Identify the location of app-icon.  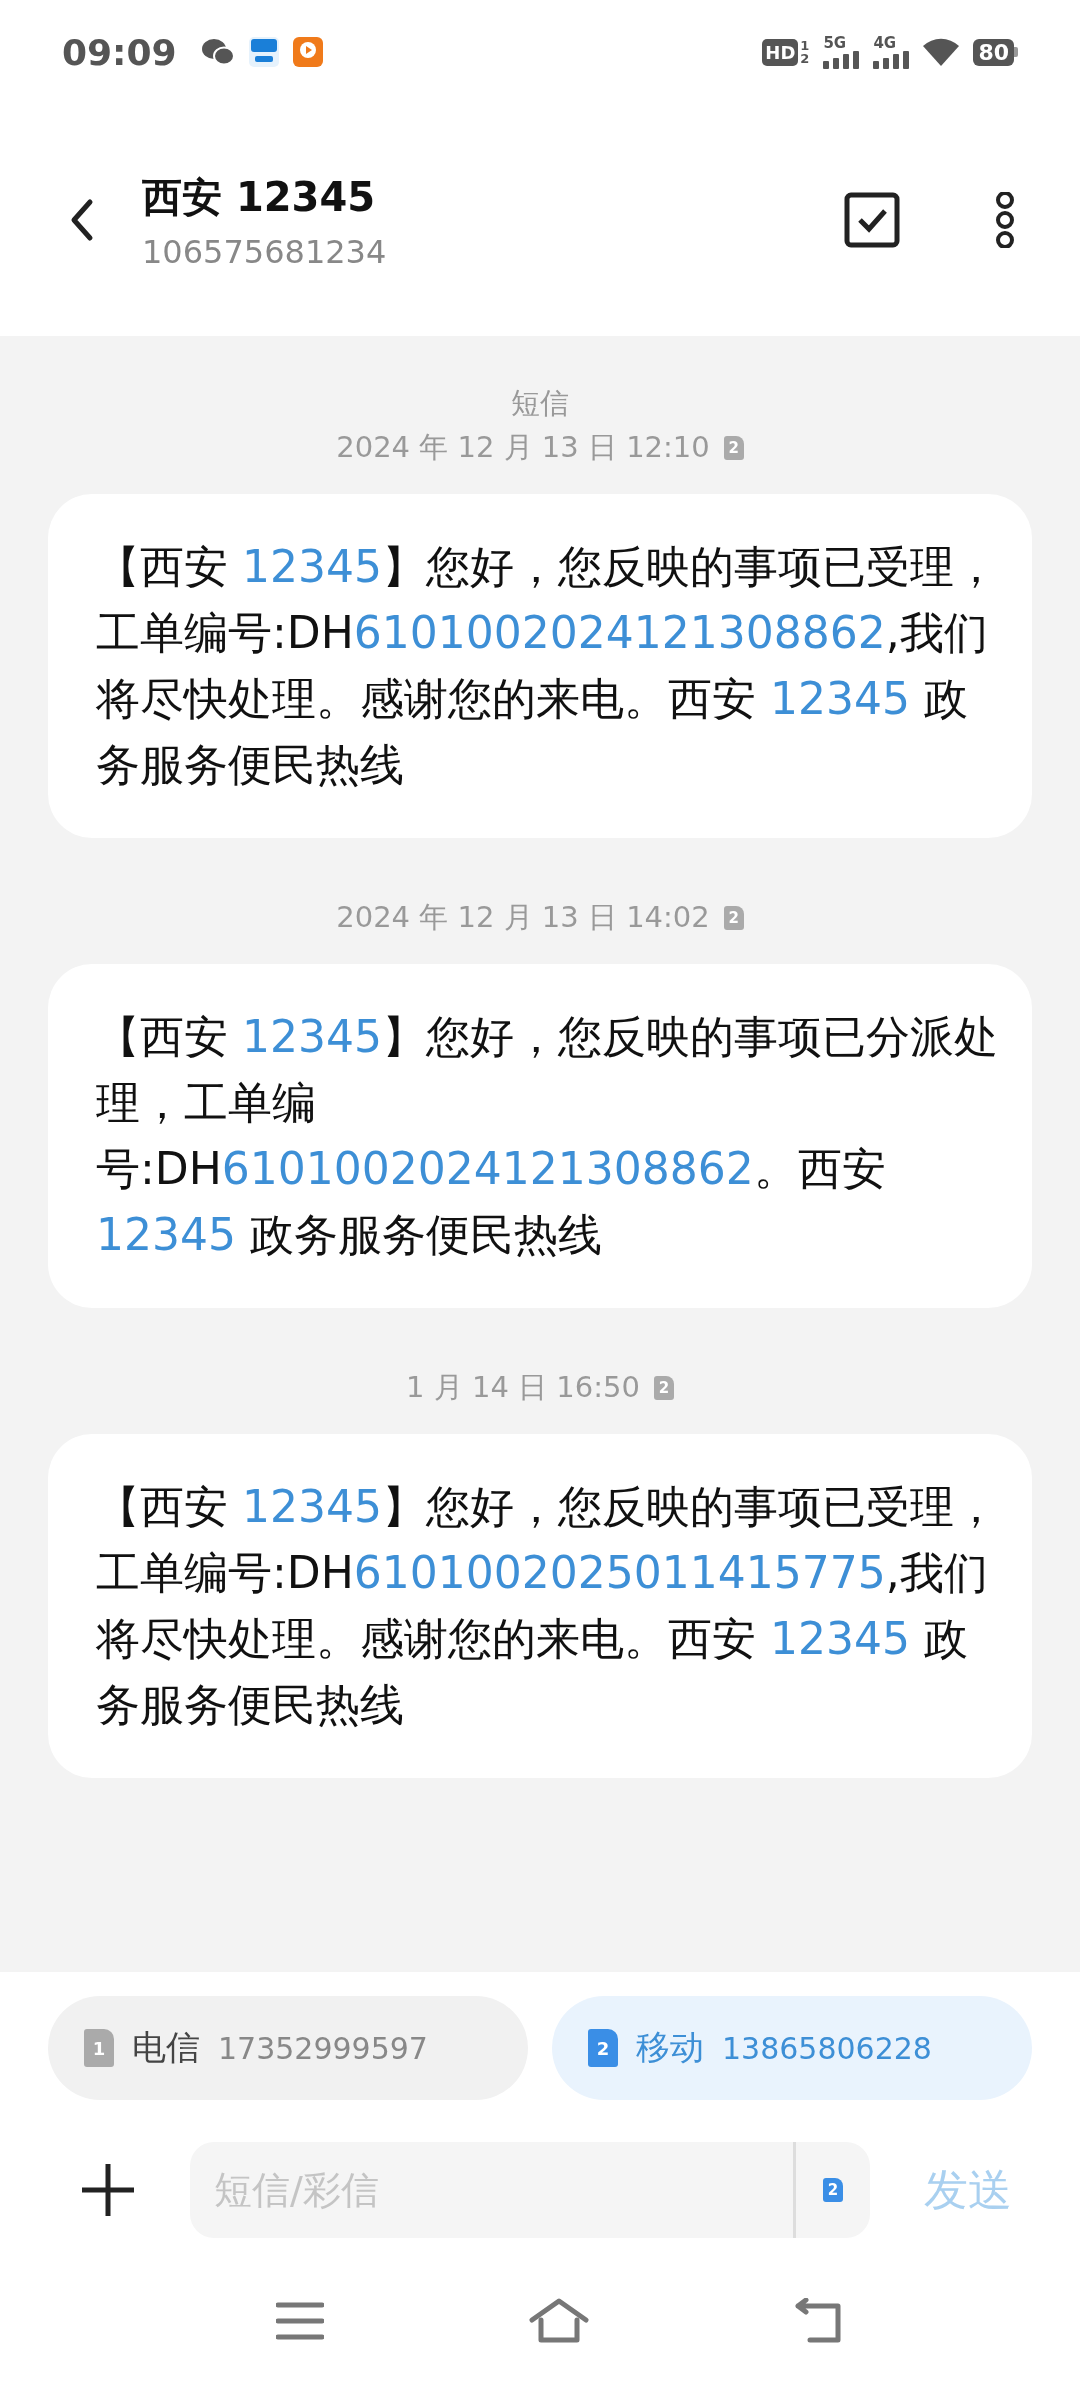
(263, 52).